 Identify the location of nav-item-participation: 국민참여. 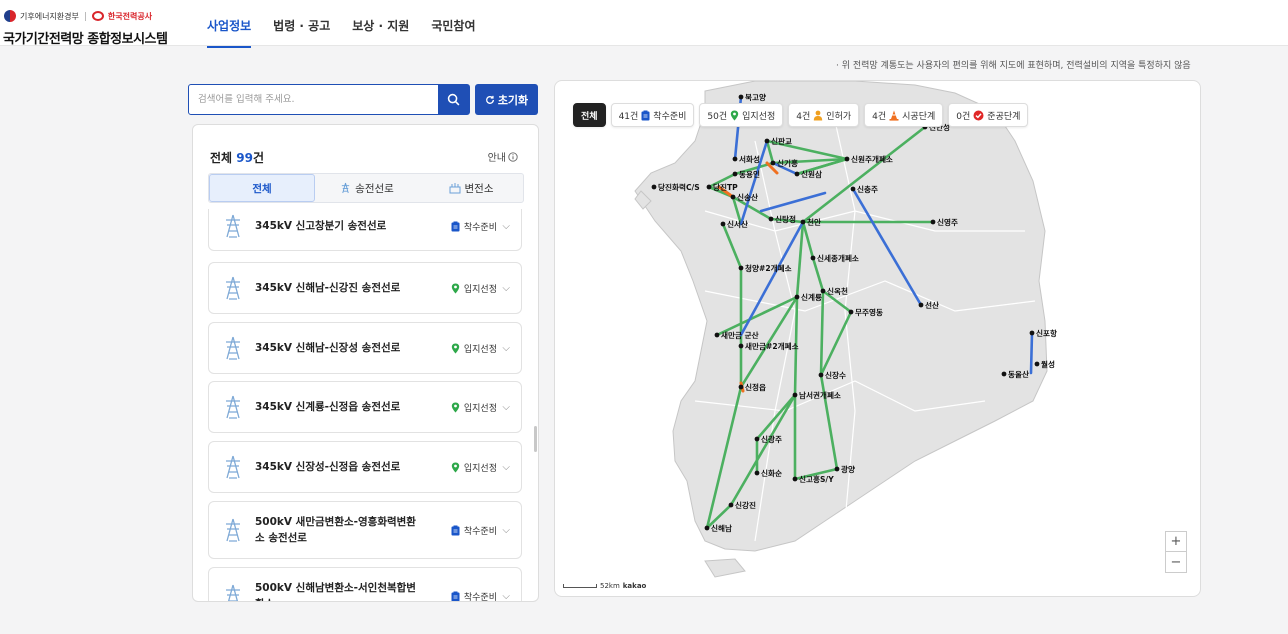
(453, 32).